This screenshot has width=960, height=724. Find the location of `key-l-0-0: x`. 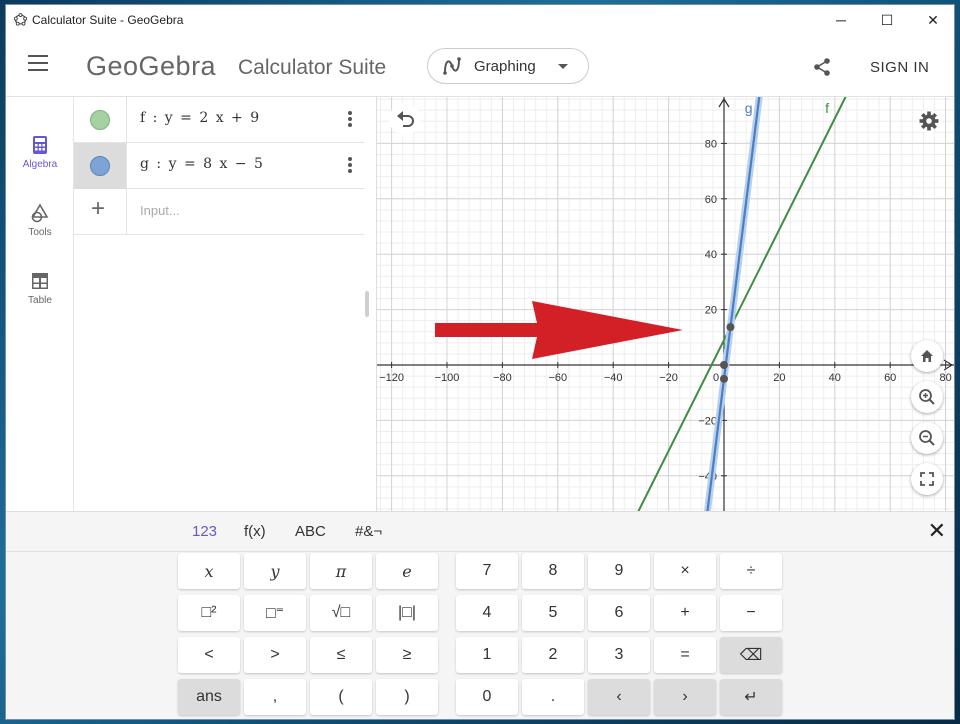

key-l-0-0: x is located at coordinates (209, 571).